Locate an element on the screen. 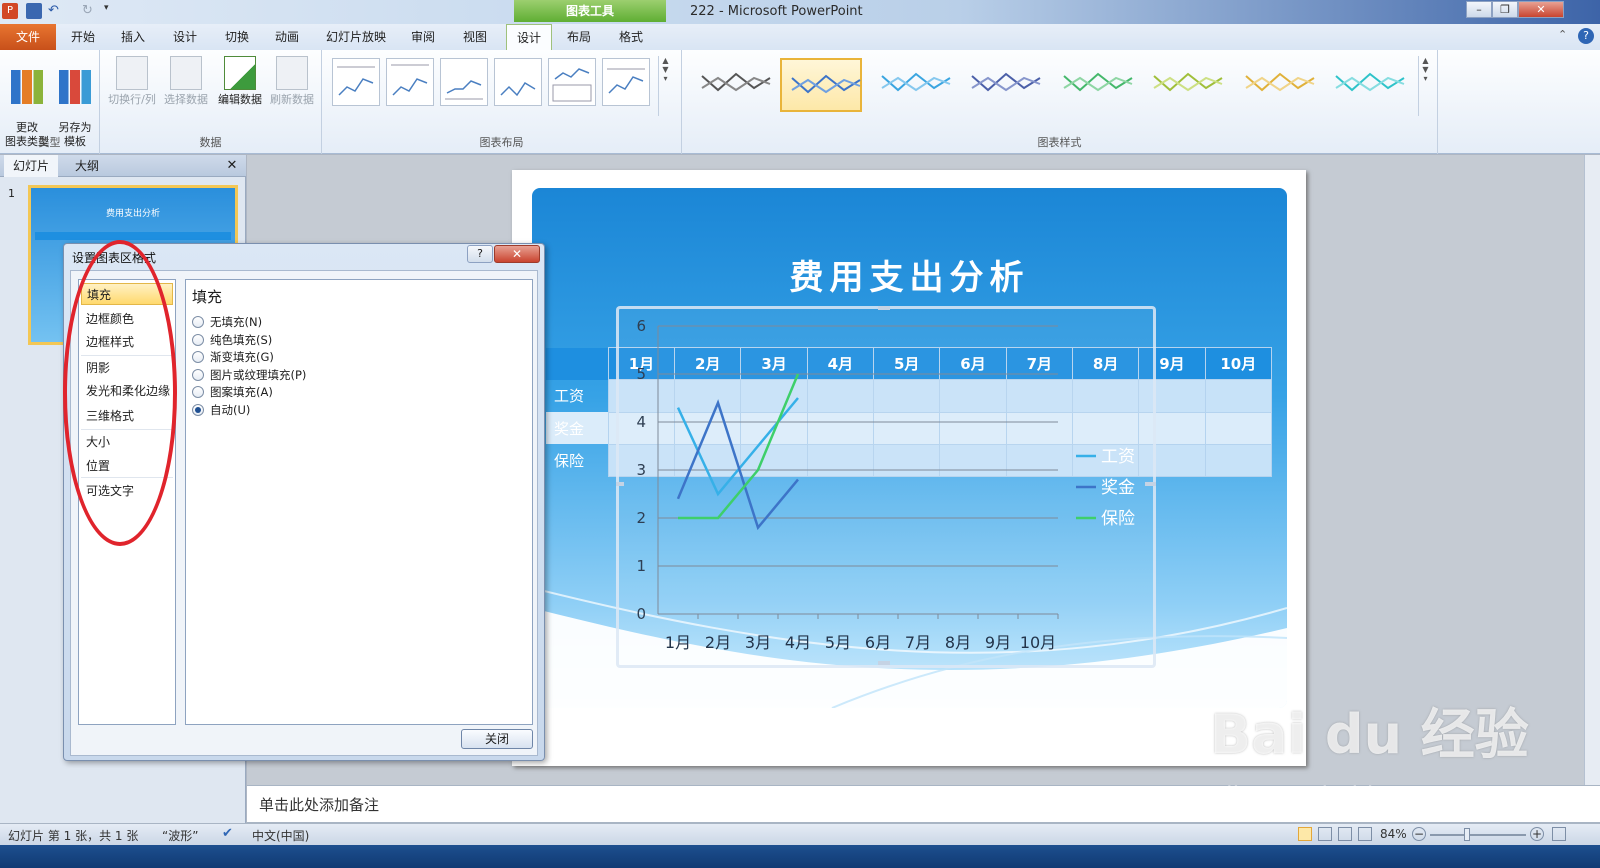  language-status: 中文(中国) is located at coordinates (280, 835).